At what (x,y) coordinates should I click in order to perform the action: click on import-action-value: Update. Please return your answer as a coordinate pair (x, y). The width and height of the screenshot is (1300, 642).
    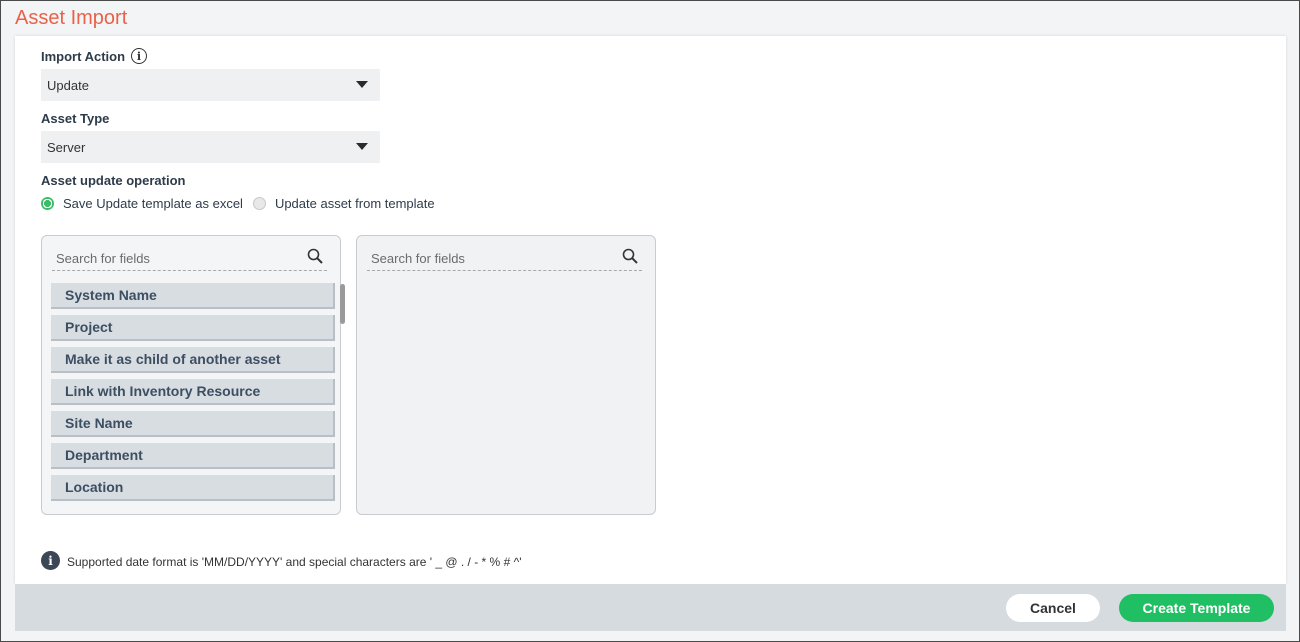
    Looking at the image, I should click on (68, 85).